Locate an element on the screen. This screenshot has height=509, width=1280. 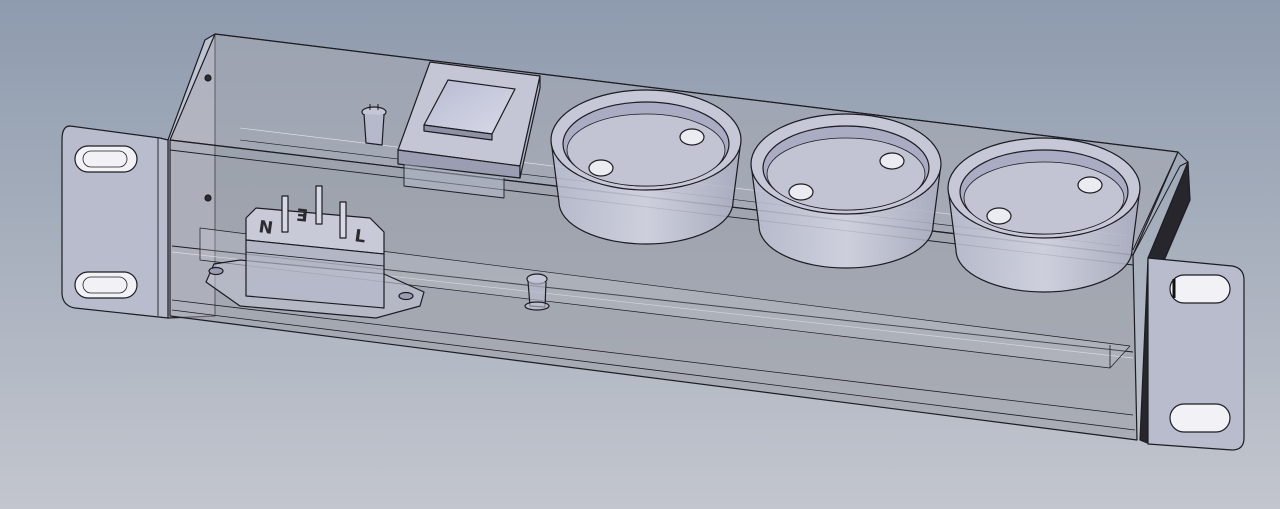
iec-pin-n is located at coordinates (285, 214).